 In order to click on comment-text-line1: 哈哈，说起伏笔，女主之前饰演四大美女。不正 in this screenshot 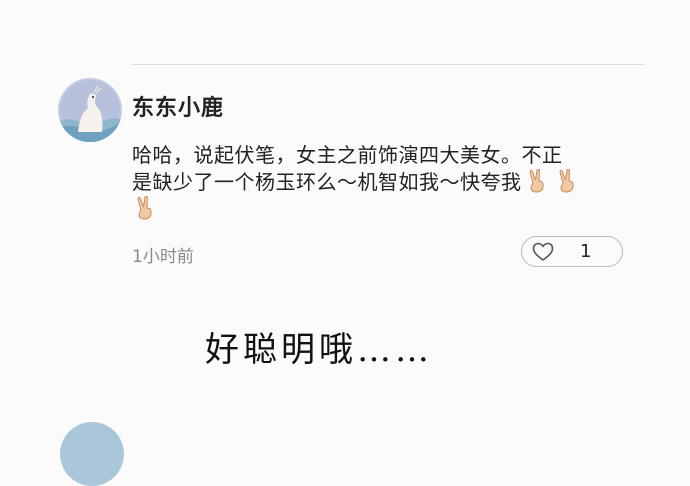, I will do `click(347, 155)`.